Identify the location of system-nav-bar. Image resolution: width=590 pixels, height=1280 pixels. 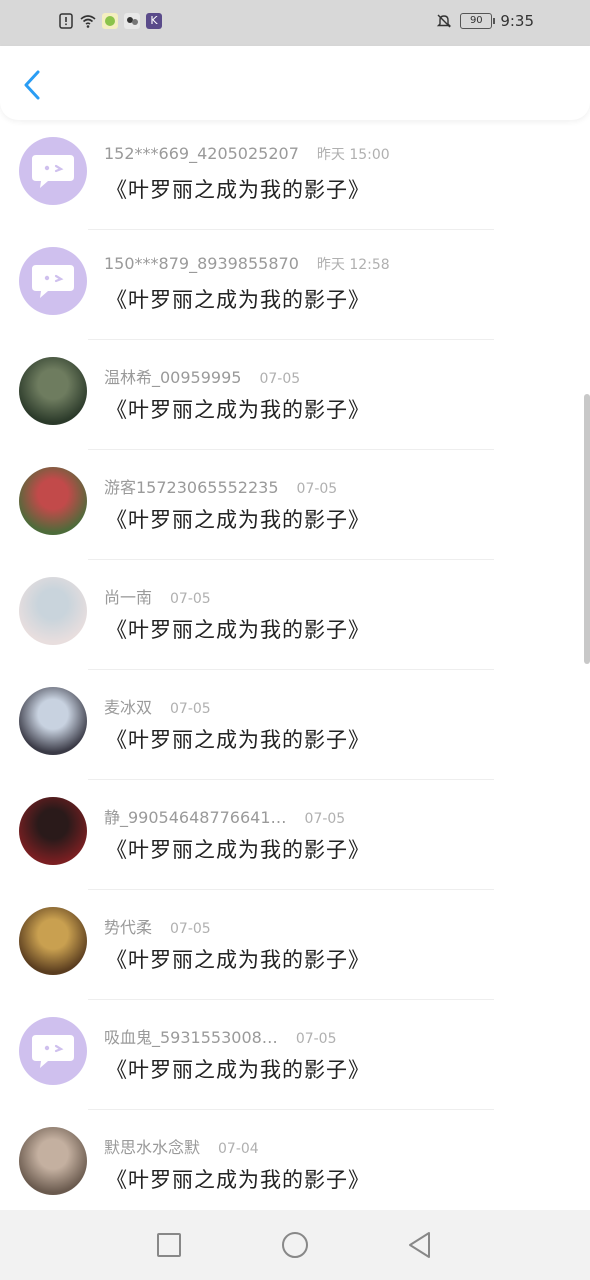
(295, 1245).